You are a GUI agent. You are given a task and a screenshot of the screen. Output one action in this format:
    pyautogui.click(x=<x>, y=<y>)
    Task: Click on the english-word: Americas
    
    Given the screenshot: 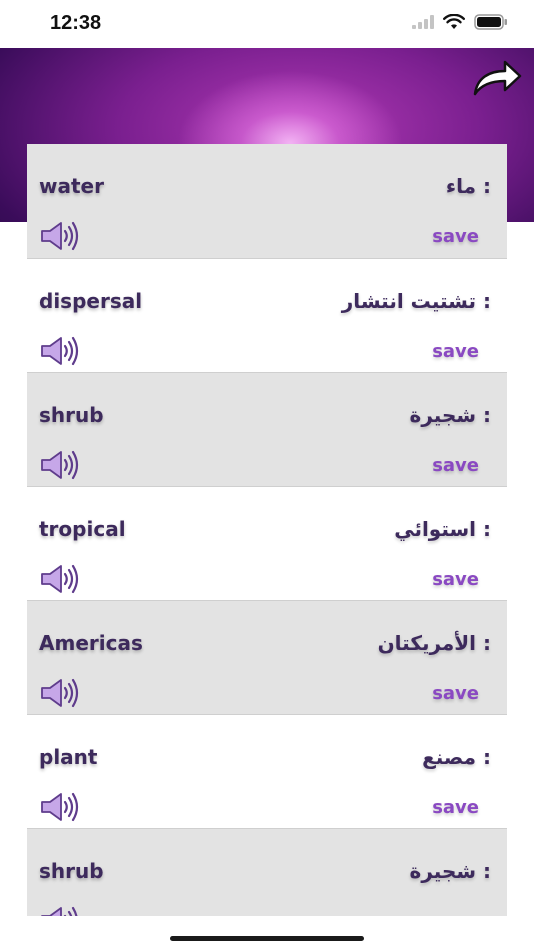 What is the action you would take?
    pyautogui.click(x=91, y=643)
    